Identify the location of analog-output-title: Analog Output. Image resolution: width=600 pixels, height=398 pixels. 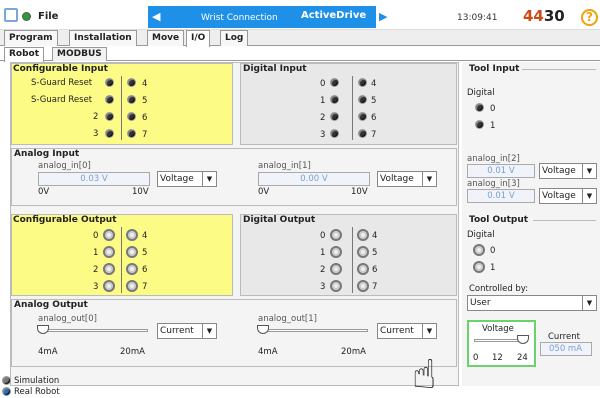
(51, 305).